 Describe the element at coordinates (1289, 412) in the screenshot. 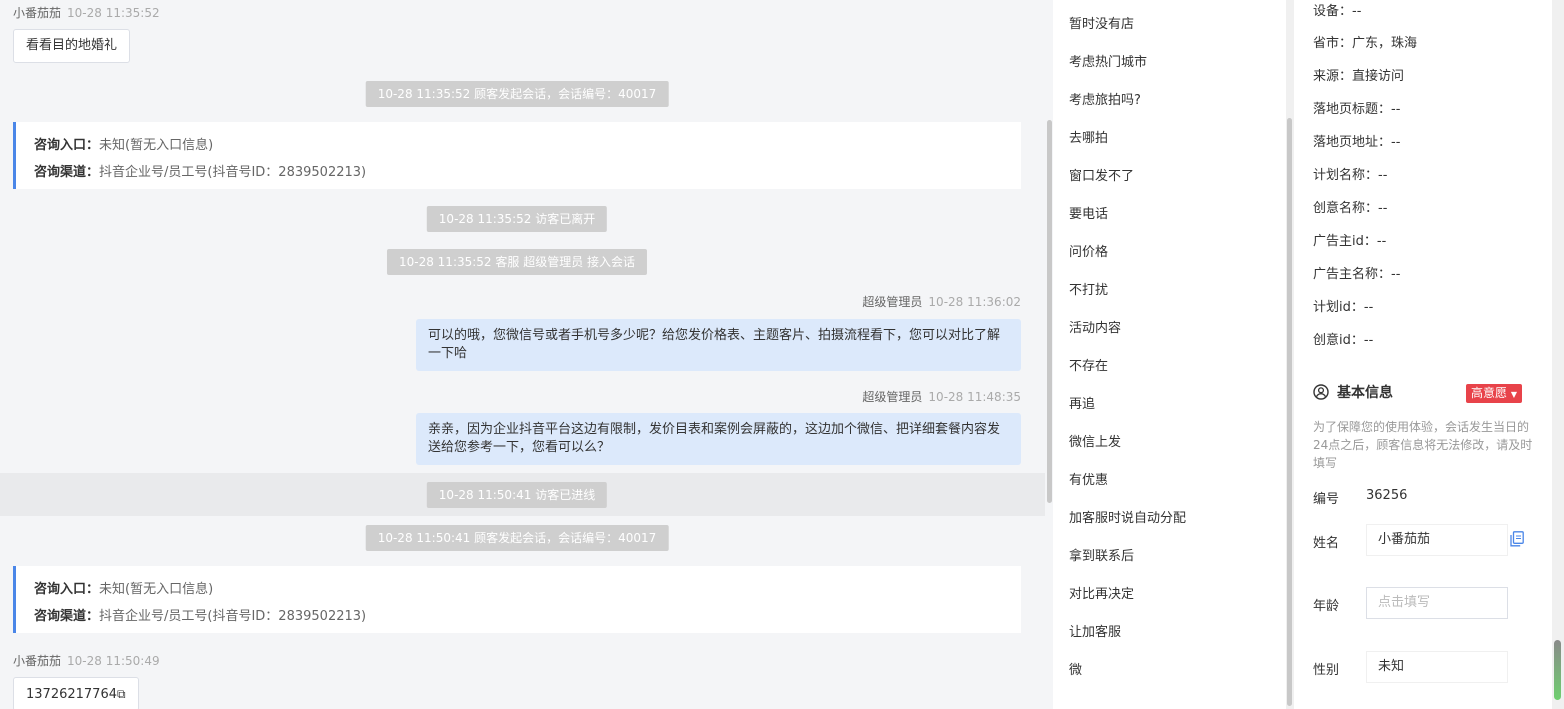

I see `quick-reply-scrollbar-thumb` at that location.